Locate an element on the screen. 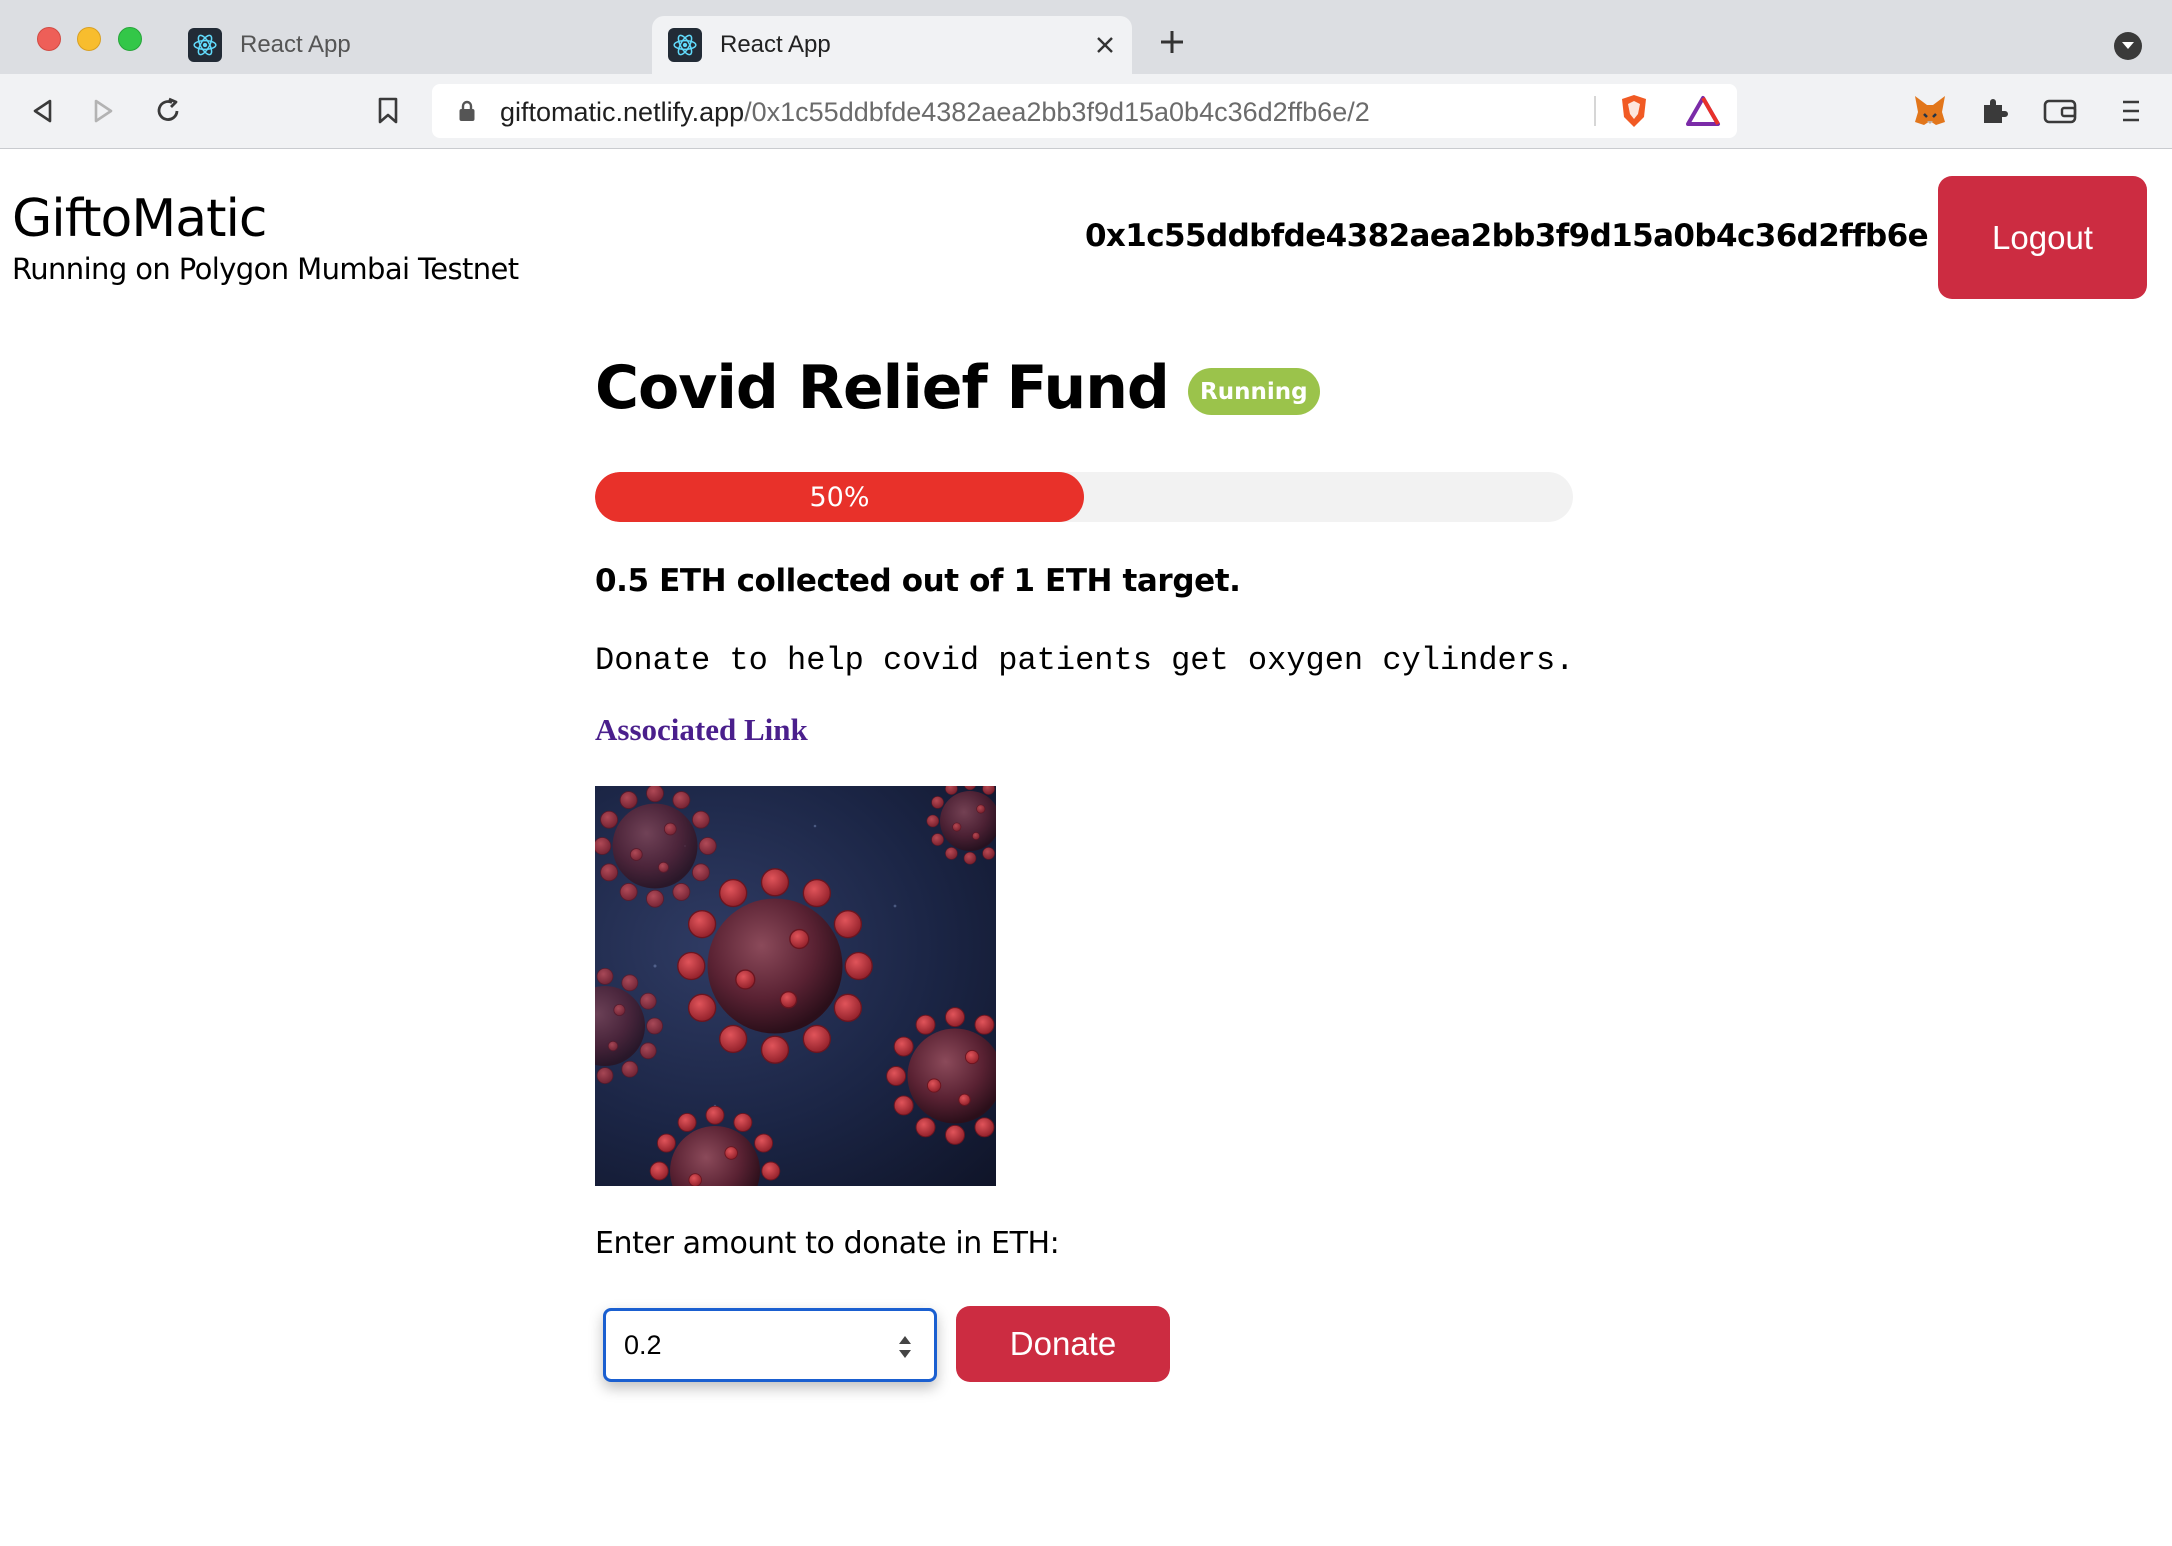 Image resolution: width=2172 pixels, height=1546 pixels. campaign-image is located at coordinates (795, 986).